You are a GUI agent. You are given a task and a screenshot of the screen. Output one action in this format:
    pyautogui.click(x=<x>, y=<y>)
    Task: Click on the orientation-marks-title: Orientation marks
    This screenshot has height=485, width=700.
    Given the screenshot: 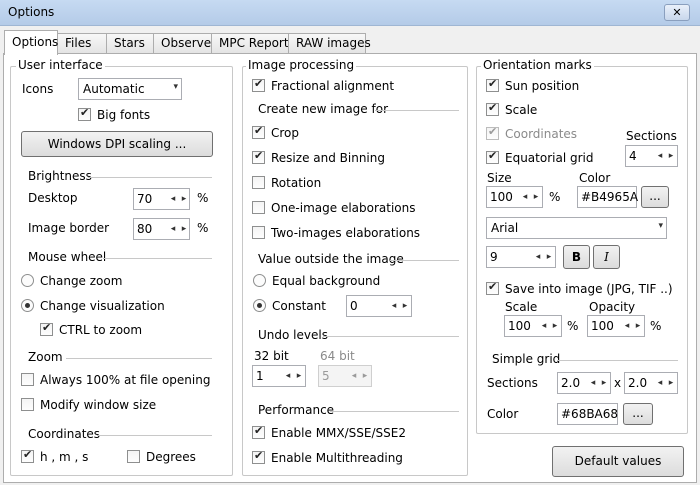 What is the action you would take?
    pyautogui.click(x=537, y=65)
    